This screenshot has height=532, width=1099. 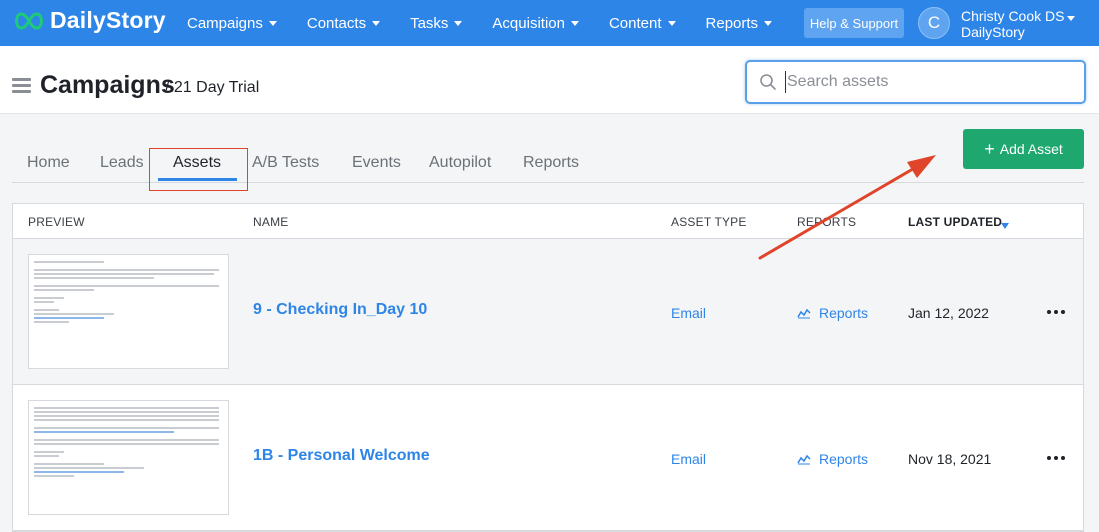 What do you see at coordinates (768, 82) in the screenshot?
I see `search-icon` at bounding box center [768, 82].